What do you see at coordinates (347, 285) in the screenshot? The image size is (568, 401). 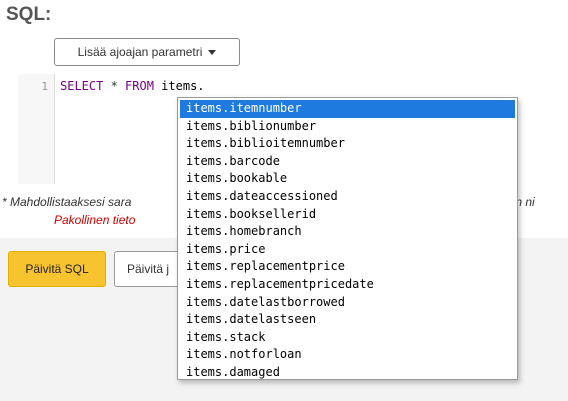 I see `autocomplete-item: items.replacementpricedate` at bounding box center [347, 285].